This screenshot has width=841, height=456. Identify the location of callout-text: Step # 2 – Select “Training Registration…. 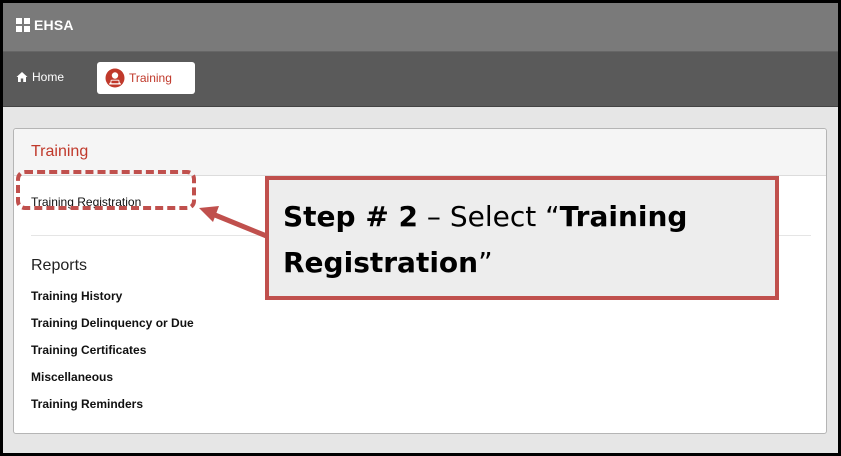
(522, 240).